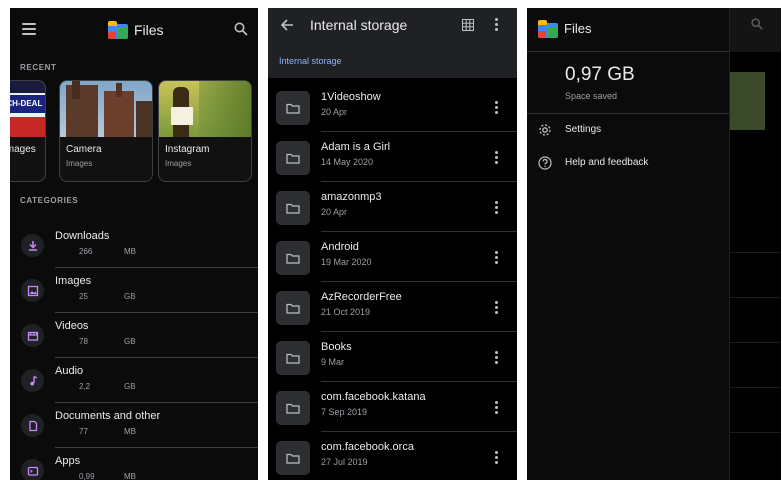  What do you see at coordinates (32, 290) in the screenshot?
I see `image-icon` at bounding box center [32, 290].